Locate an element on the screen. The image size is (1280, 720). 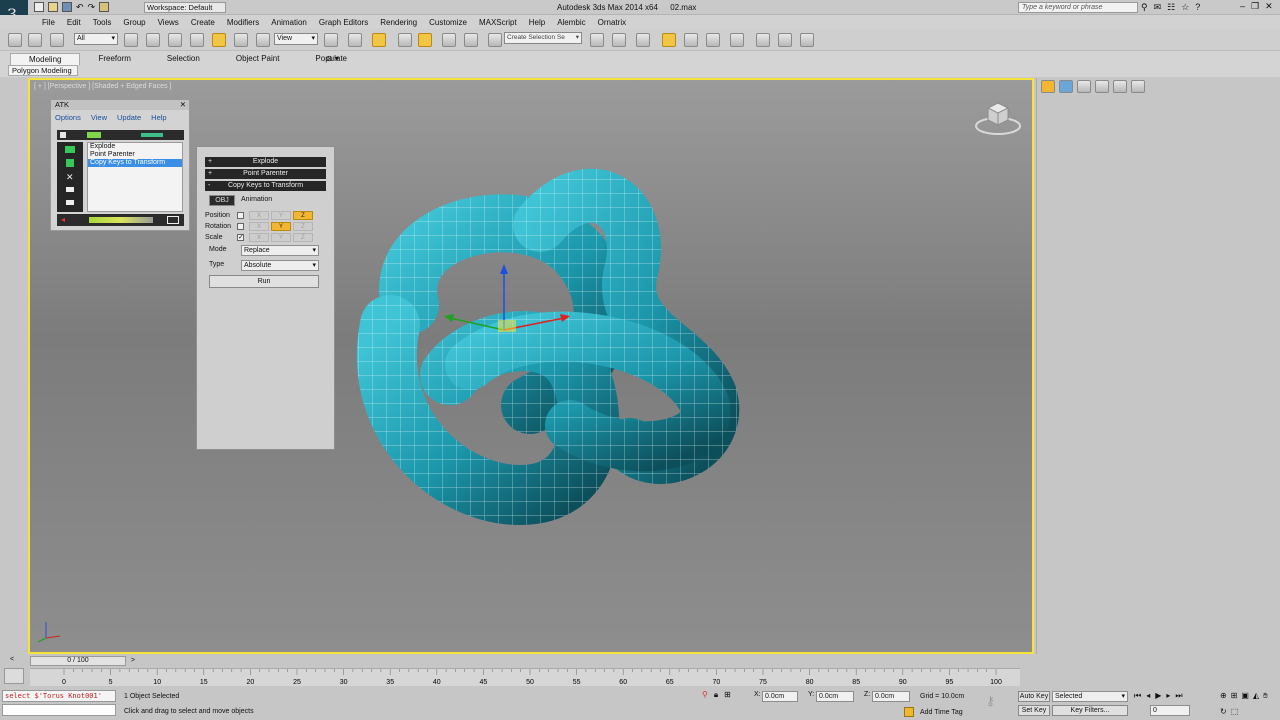
clear-tool-icon: ✕ is located at coordinates (70, 177).